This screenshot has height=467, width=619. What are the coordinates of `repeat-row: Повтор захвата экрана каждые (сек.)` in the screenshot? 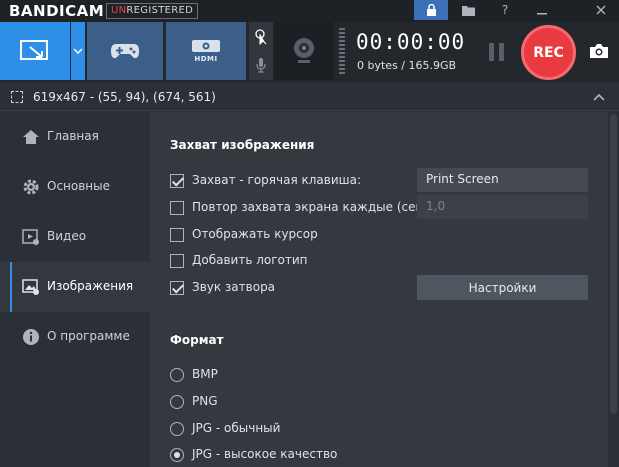 It's located at (300, 209).